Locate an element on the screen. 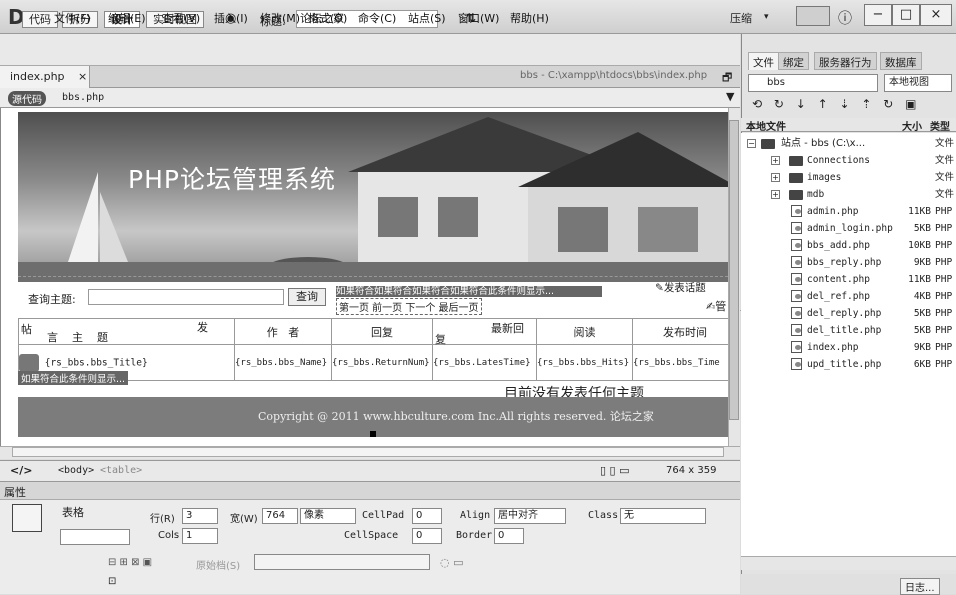 This screenshot has width=956, height=595. pagination-links: 第一页 前一页 下一个 最后一页 is located at coordinates (409, 306).